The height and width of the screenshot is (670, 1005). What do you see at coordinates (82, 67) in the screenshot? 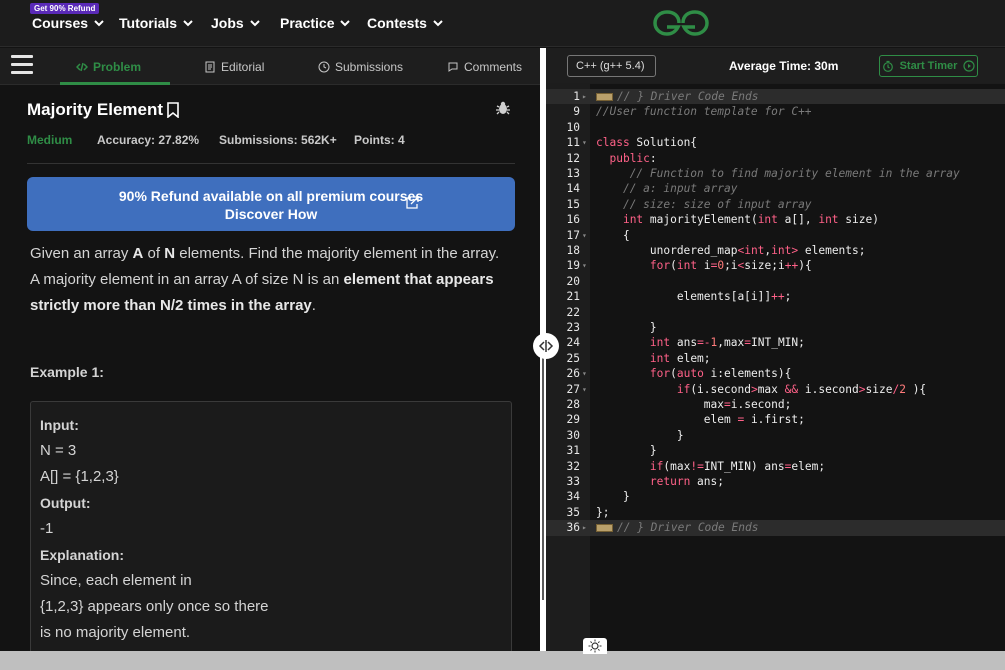
I see `code-icon` at bounding box center [82, 67].